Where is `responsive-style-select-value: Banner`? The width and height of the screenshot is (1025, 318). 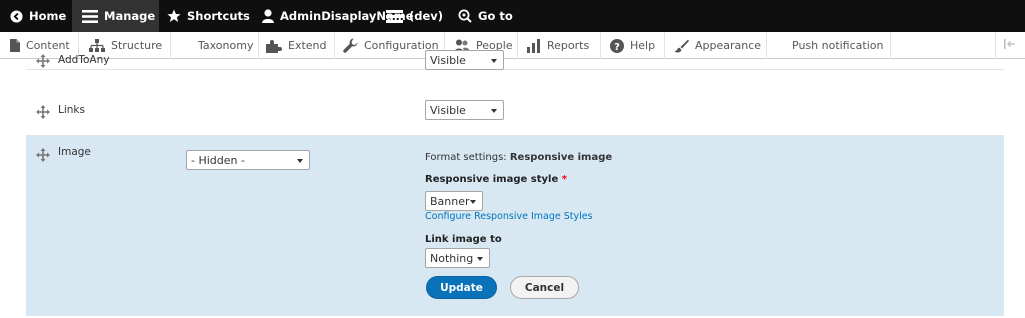
responsive-style-select-value: Banner is located at coordinates (450, 201).